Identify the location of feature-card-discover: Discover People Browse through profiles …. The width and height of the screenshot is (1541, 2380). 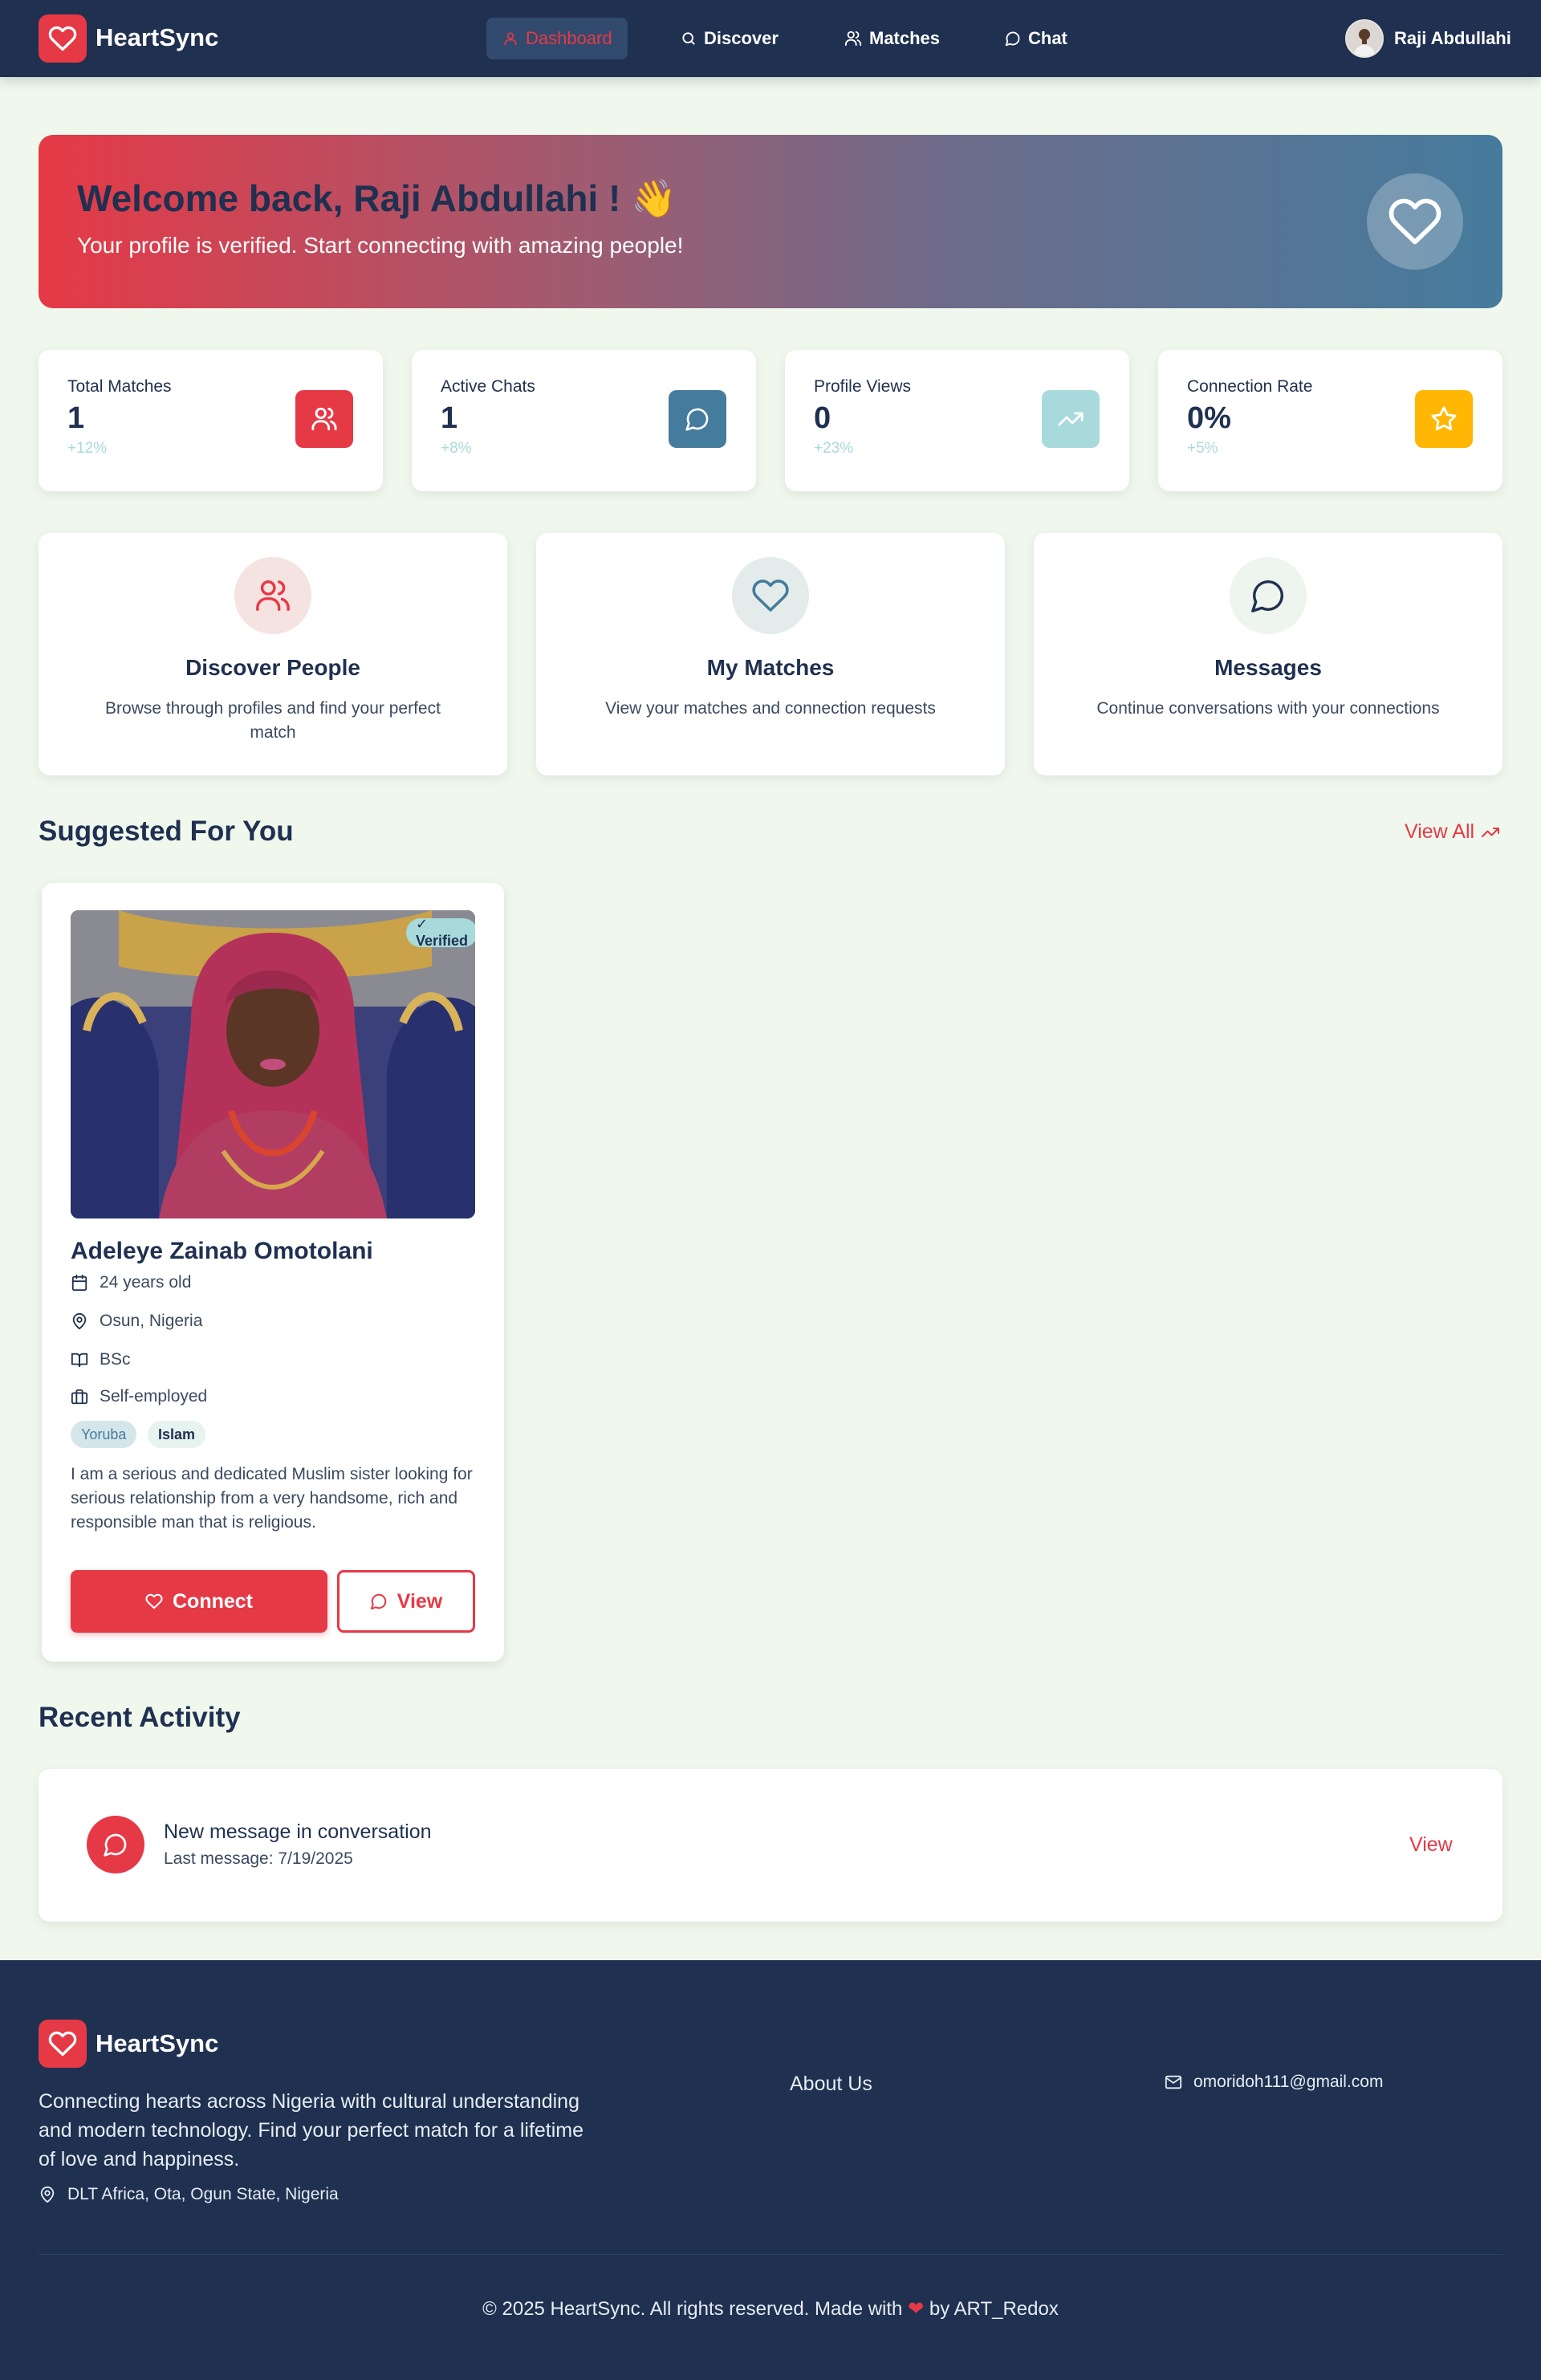
(273, 654).